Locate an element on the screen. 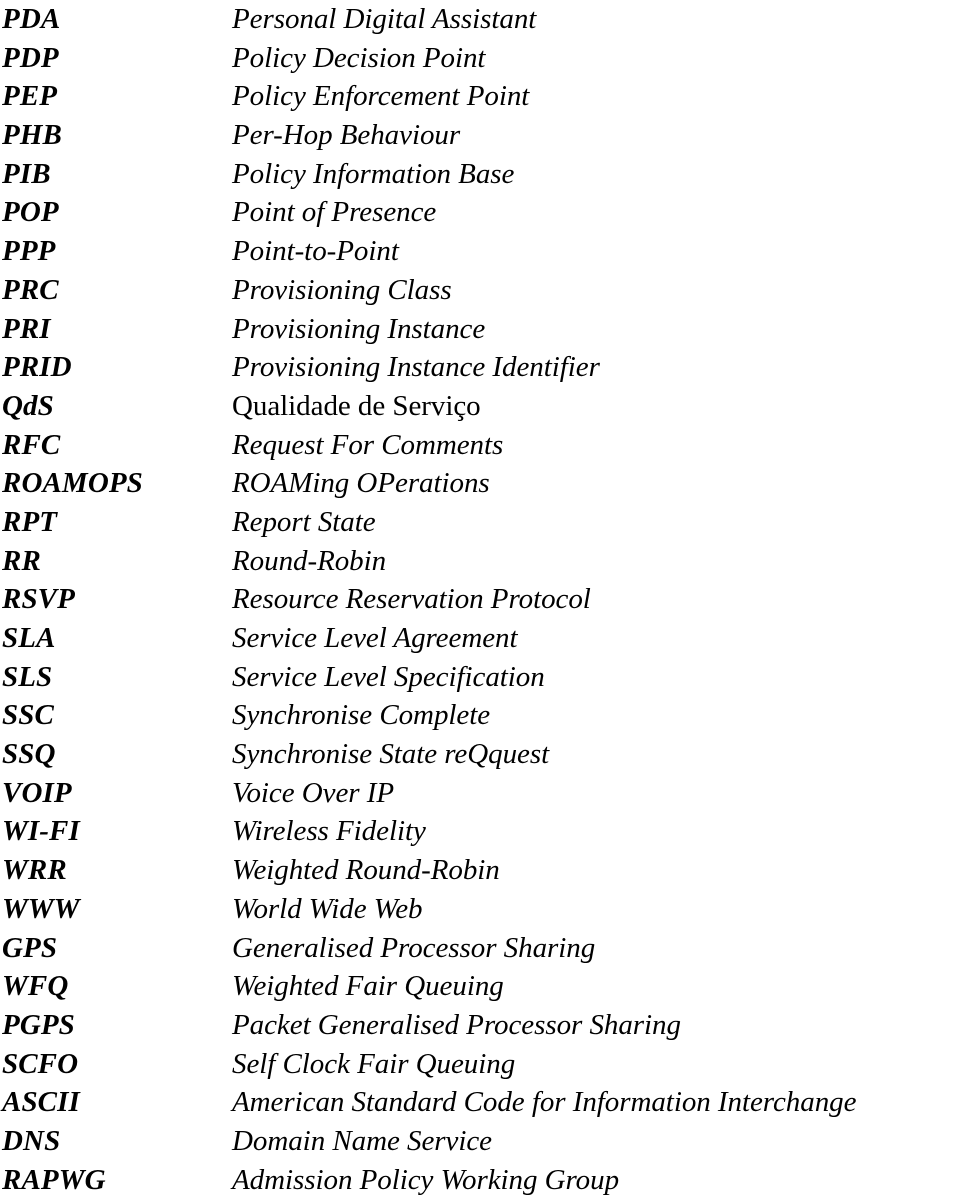 The width and height of the screenshot is (960, 1199). glossary-entry: POP Point of Presence is located at coordinates (480, 212).